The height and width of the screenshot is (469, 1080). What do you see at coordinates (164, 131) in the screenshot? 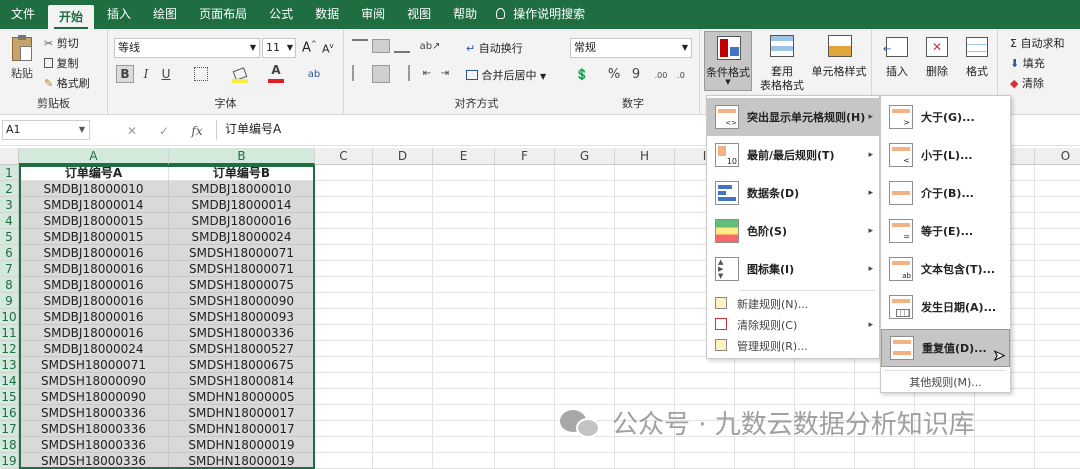
I see `enter-icon: ✓` at bounding box center [164, 131].